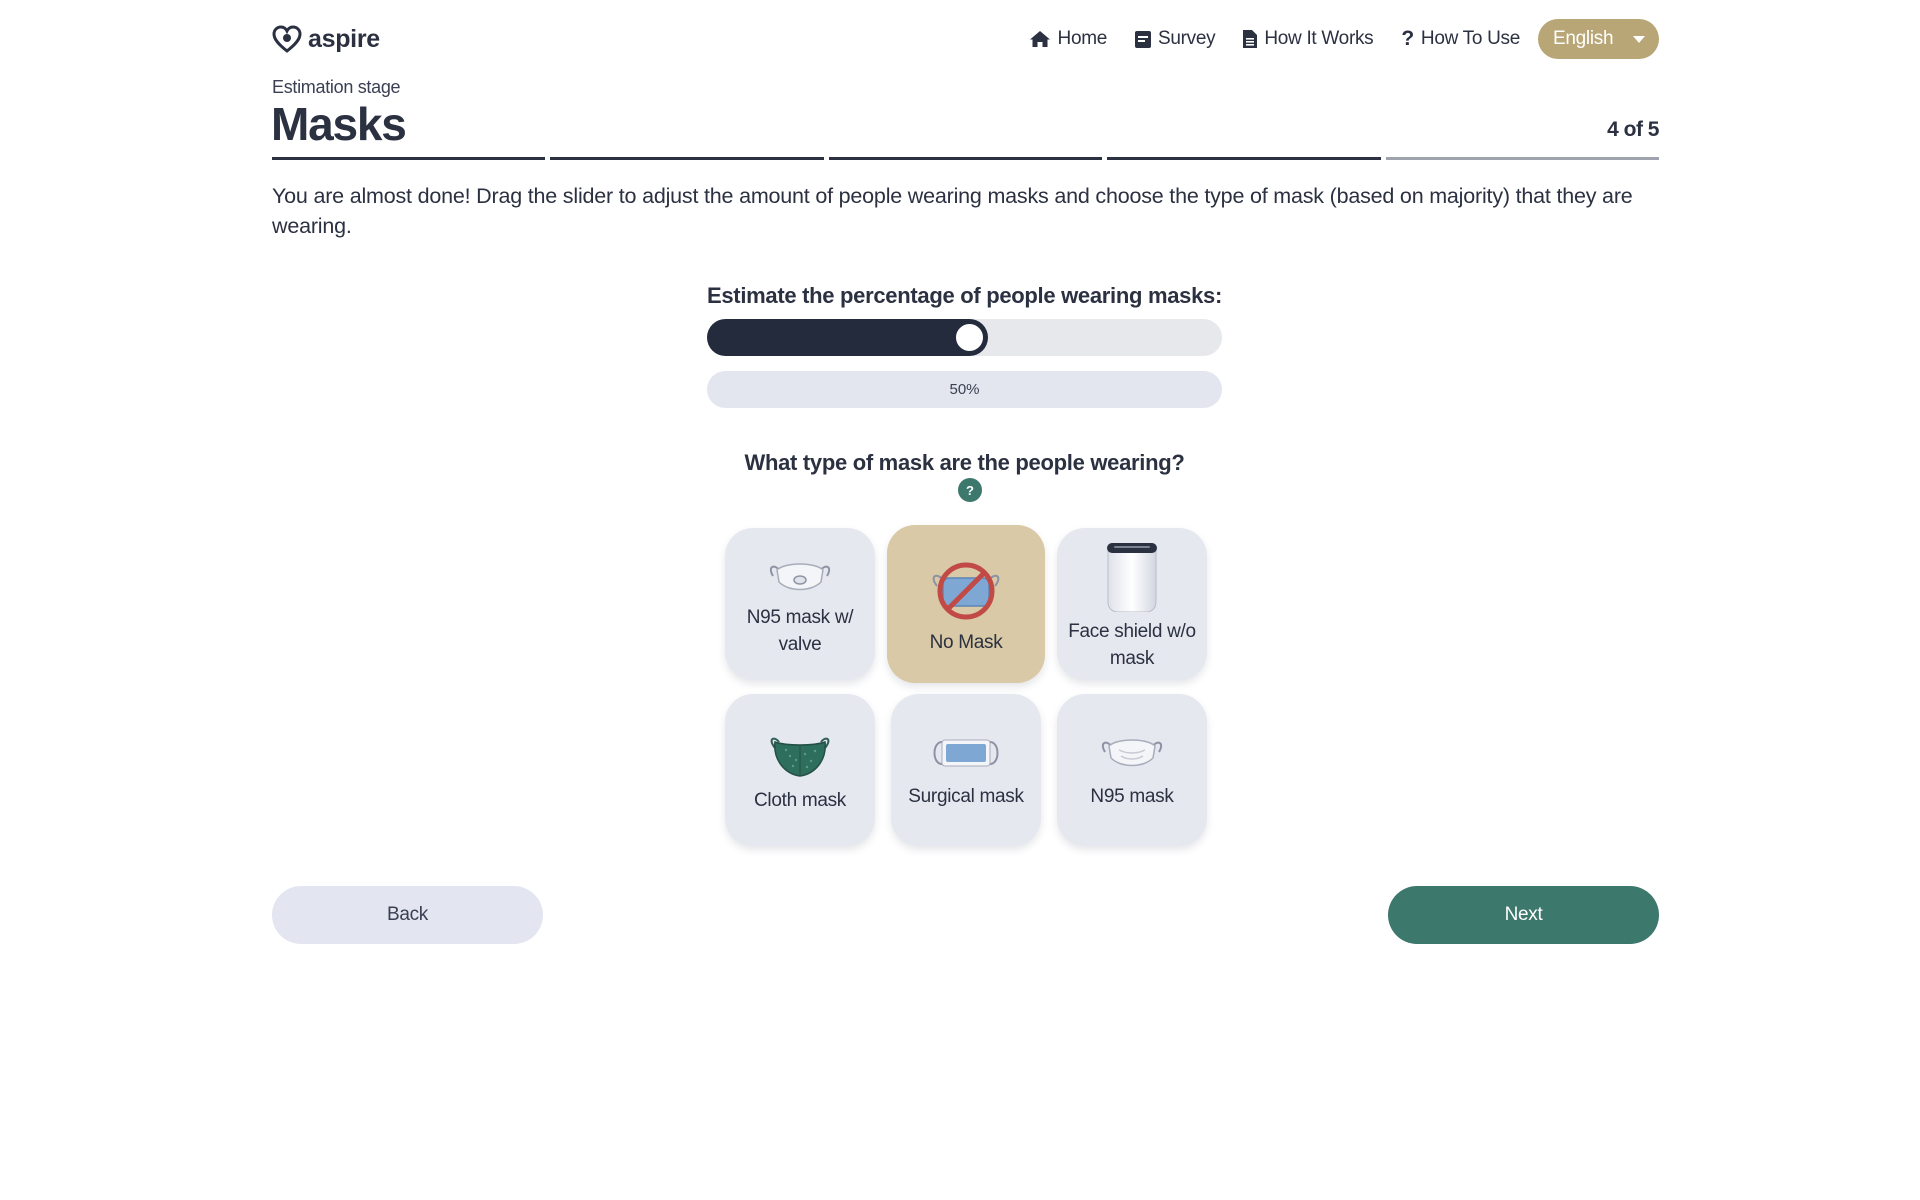  I want to click on mask-option-label: Cloth mask, so click(800, 800).